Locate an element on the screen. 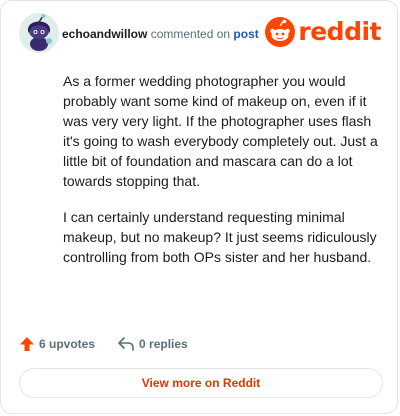  view-more-button: View more on Reddit is located at coordinates (201, 383).